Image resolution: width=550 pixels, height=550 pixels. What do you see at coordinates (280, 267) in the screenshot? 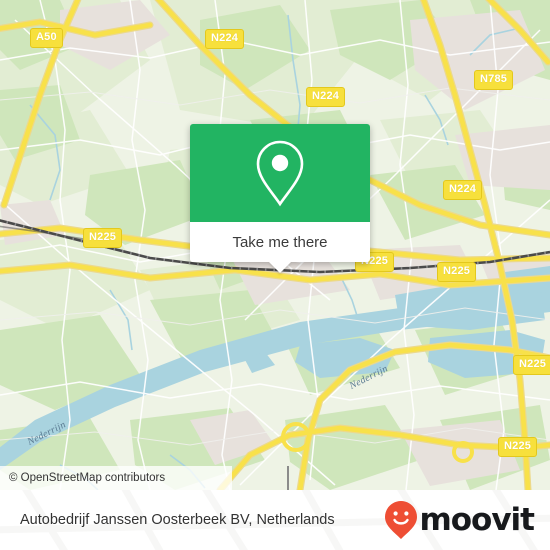
I see `popup-tail` at bounding box center [280, 267].